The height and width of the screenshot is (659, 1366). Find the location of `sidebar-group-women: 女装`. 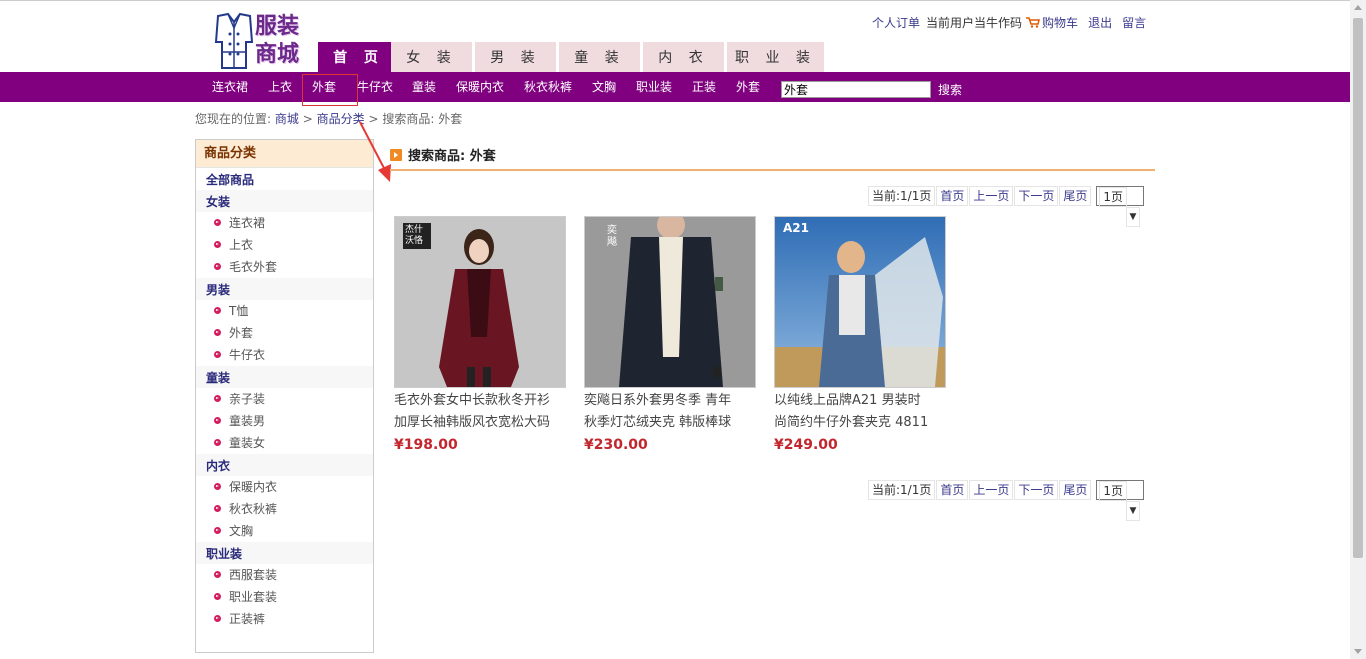

sidebar-group-women: 女装 is located at coordinates (284, 201).